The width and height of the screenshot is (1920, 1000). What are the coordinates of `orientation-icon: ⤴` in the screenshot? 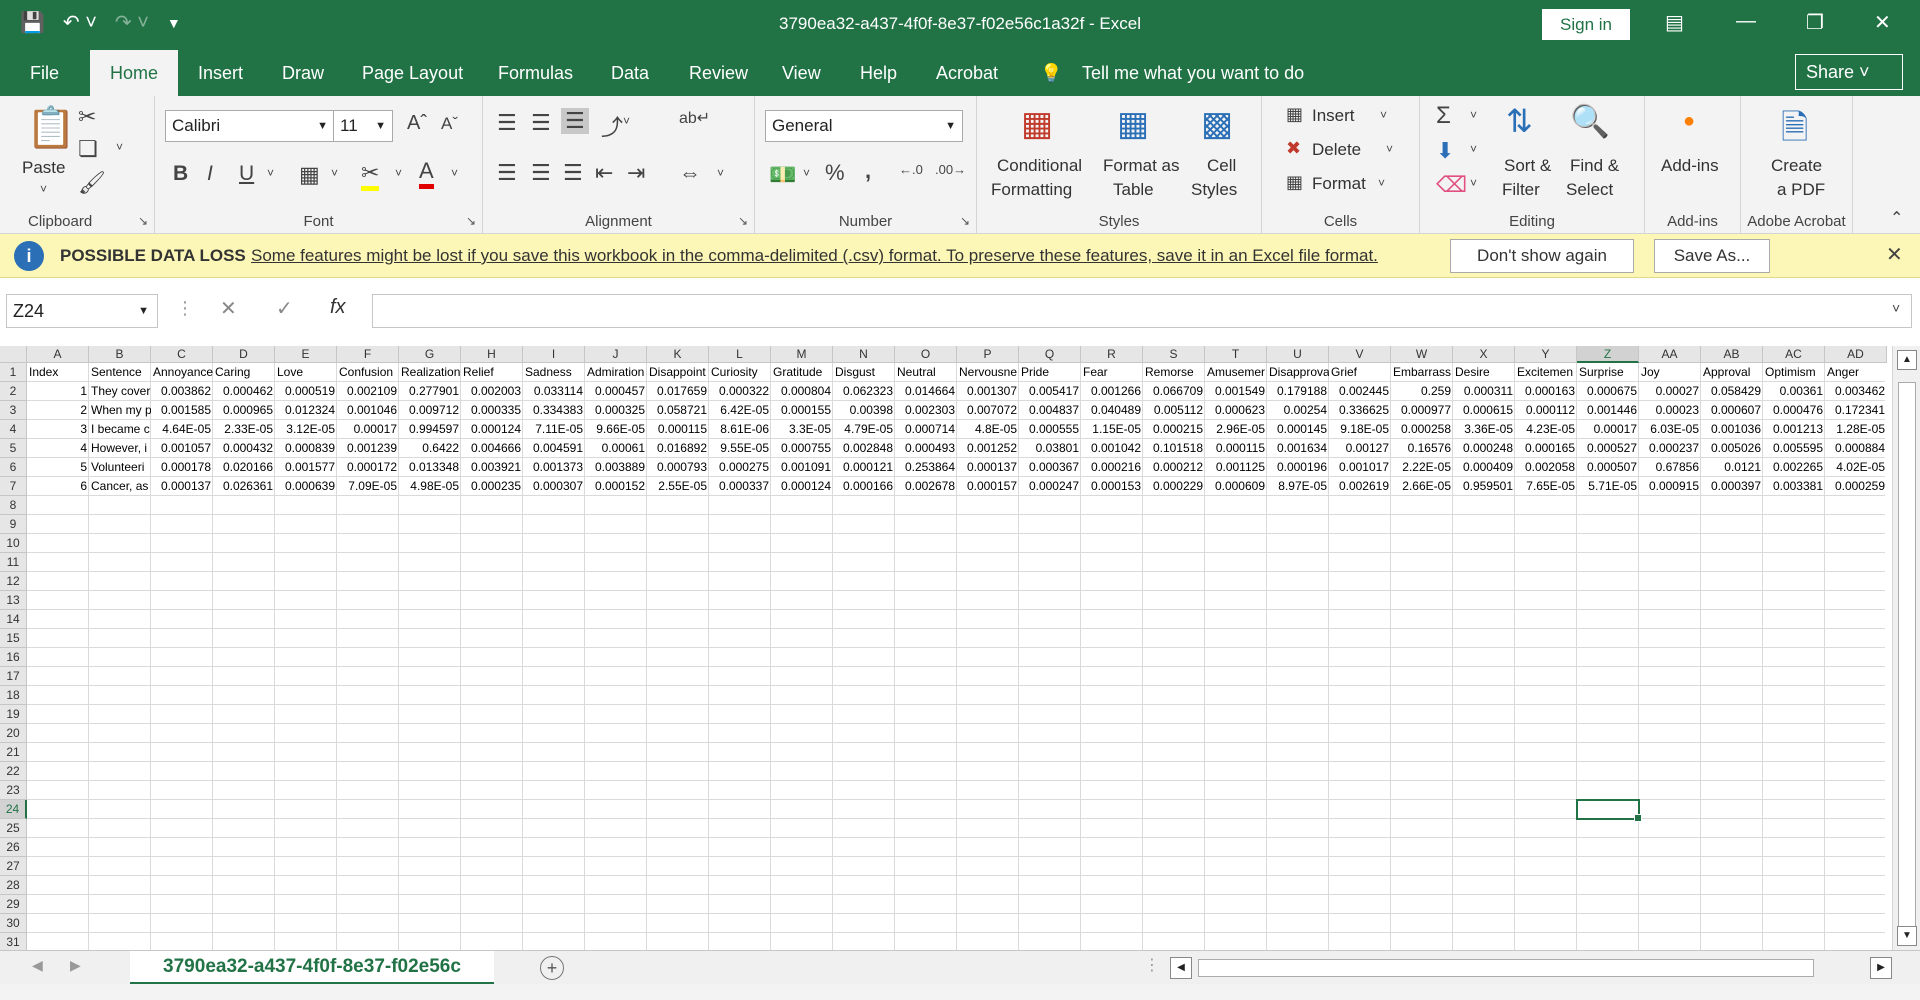 It's located at (612, 126).